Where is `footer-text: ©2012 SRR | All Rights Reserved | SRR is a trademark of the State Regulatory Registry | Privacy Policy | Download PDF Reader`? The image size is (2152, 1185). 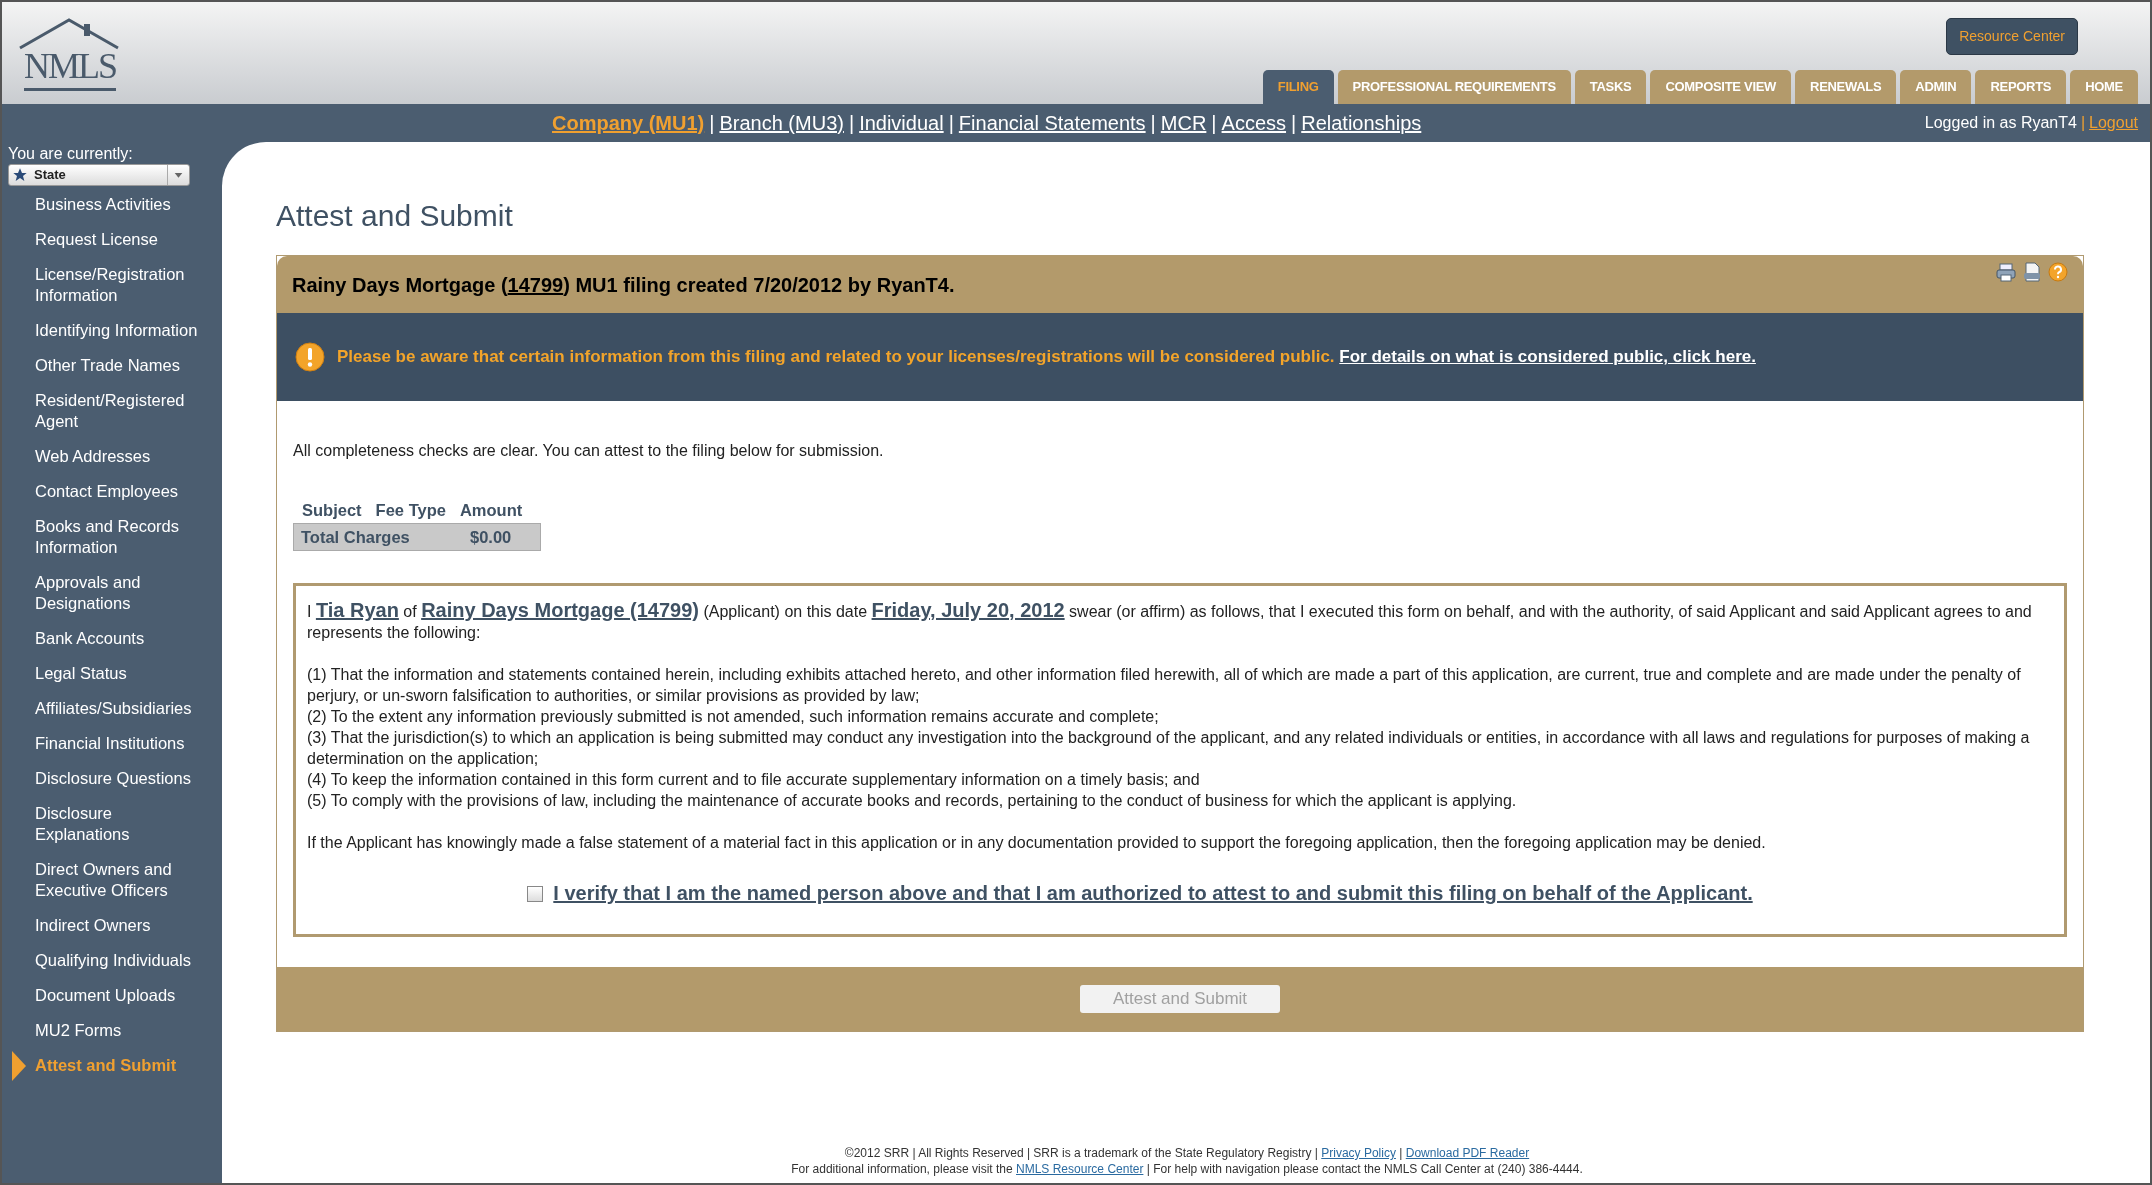 footer-text: ©2012 SRR | All Rights Reserved | SRR is a trademark of the State Regulatory Registry | Privacy Policy | Download PDF Reader is located at coordinates (1187, 1153).